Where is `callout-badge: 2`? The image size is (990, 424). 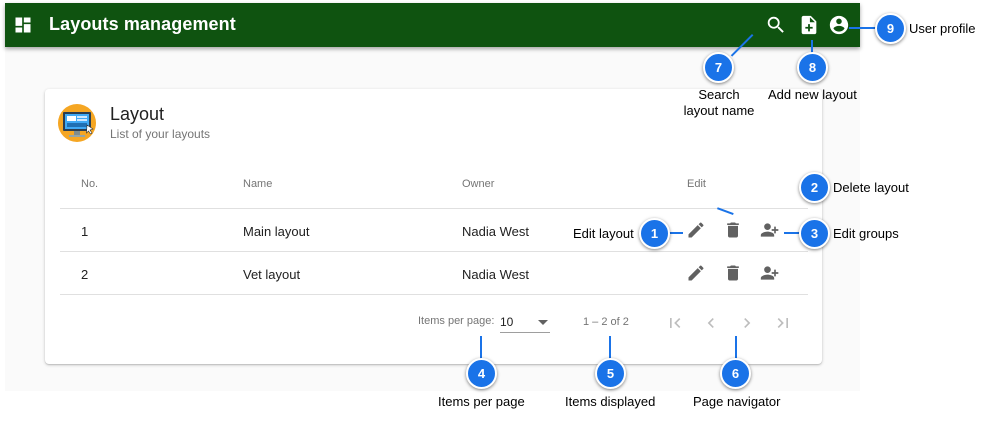
callout-badge: 2 is located at coordinates (814, 187).